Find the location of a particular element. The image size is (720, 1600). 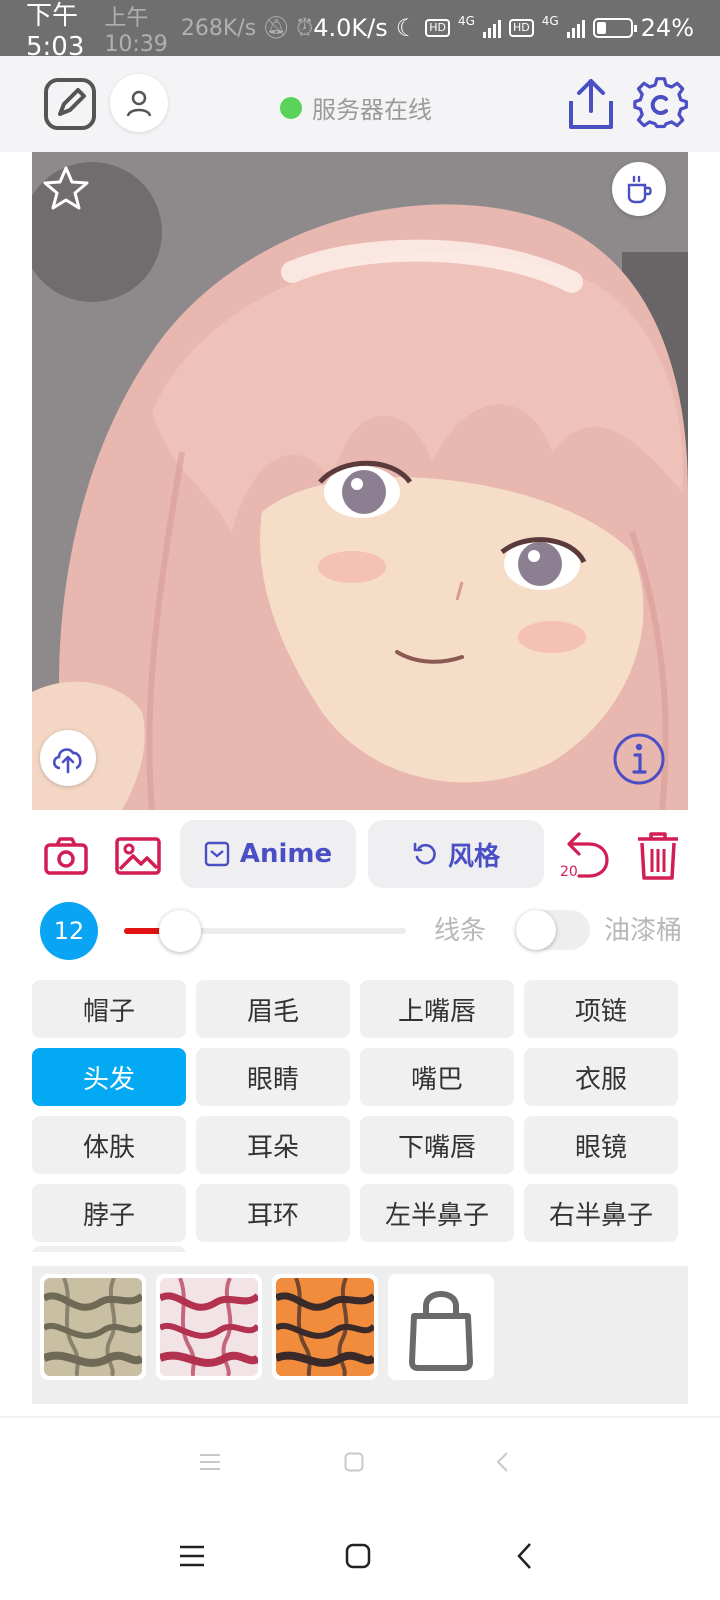

donate-button is located at coordinates (639, 189).